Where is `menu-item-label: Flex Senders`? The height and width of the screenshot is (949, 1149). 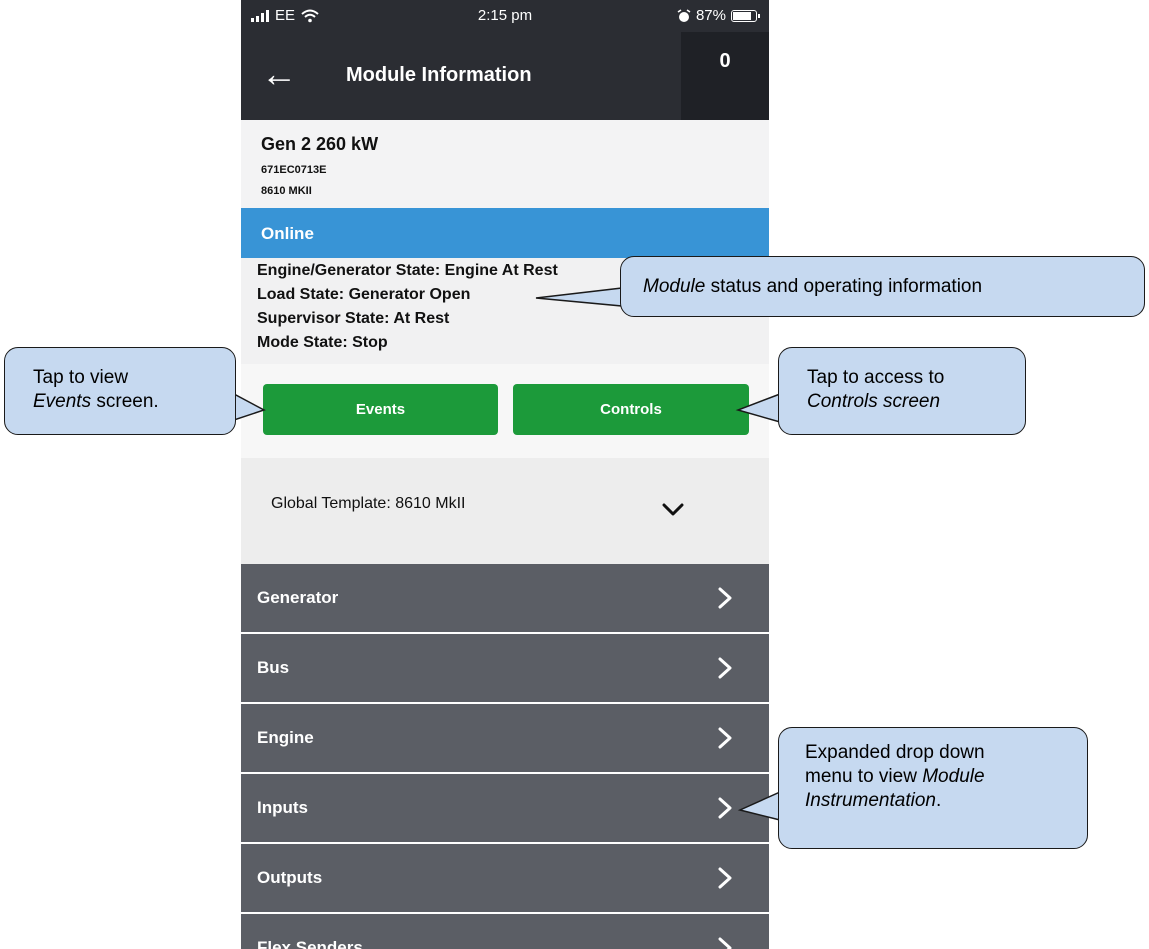 menu-item-label: Flex Senders is located at coordinates (310, 943).